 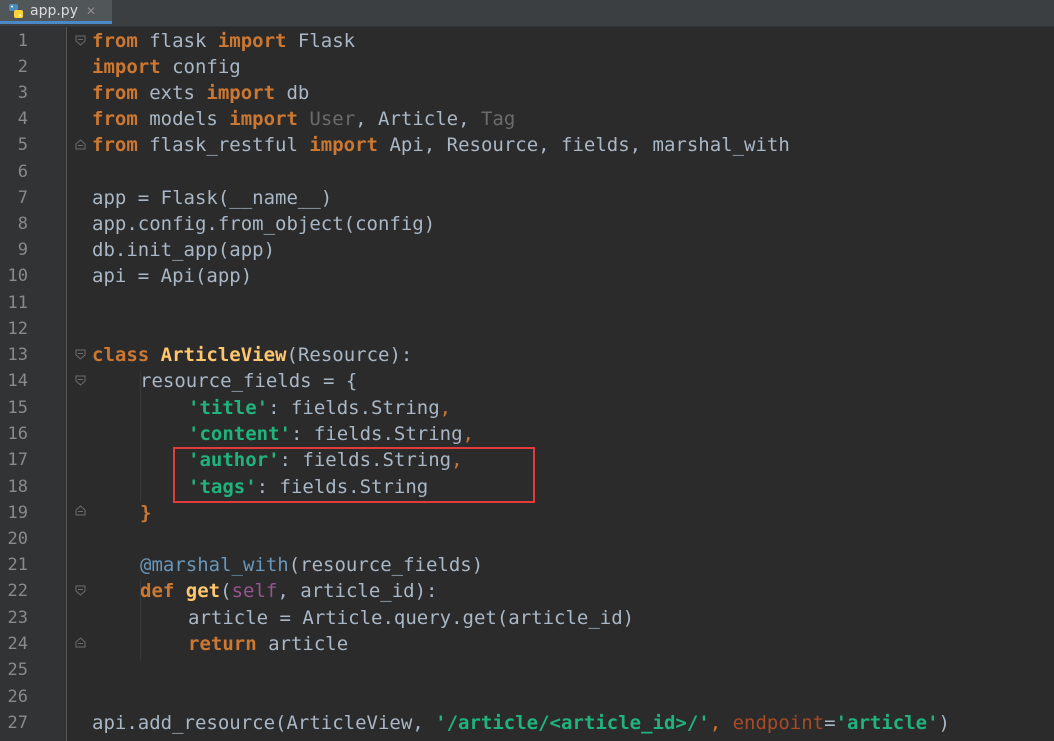 What do you see at coordinates (17, 618) in the screenshot?
I see `line-number: 23` at bounding box center [17, 618].